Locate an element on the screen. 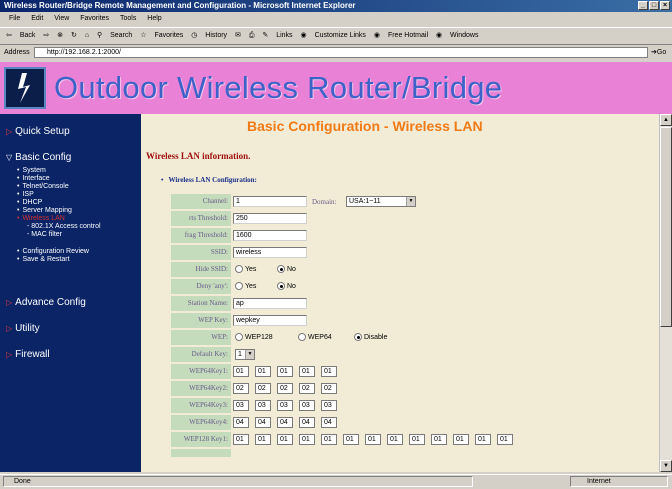  windows-link: ◉ Windows is located at coordinates (457, 36).